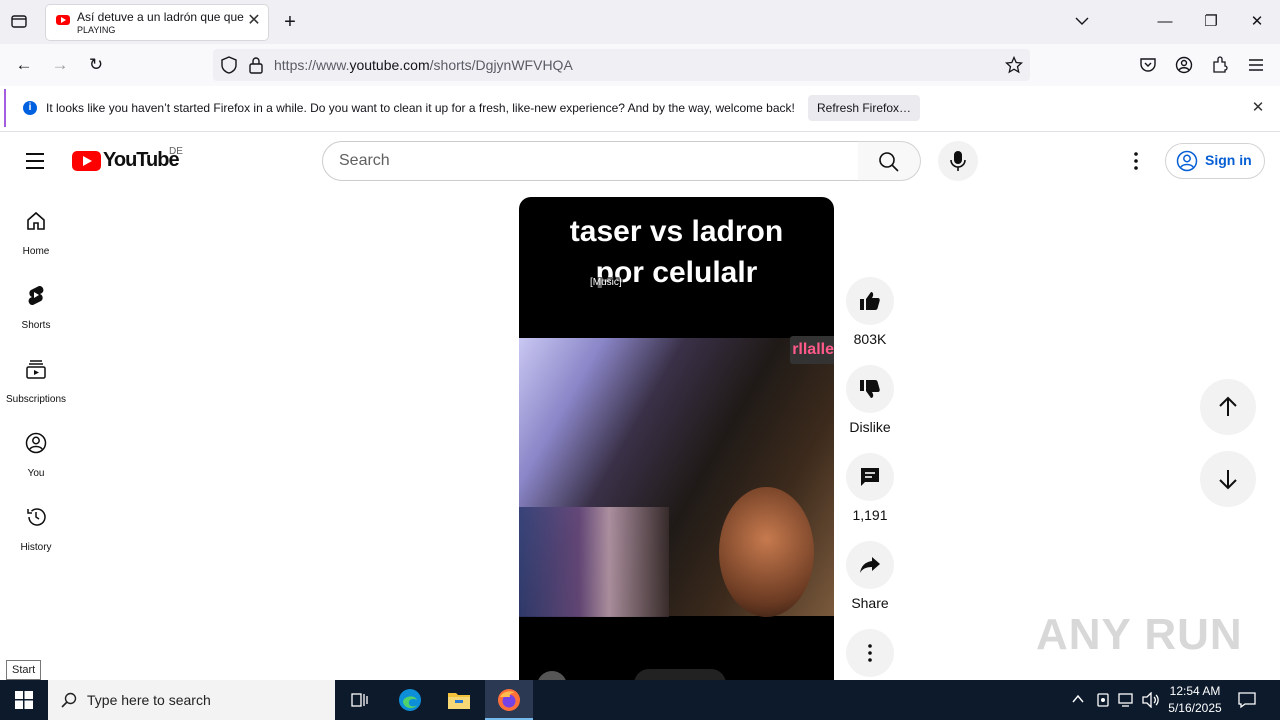 This screenshot has width=1280, height=720. I want to click on sidebar-item-subscriptions: Subscriptions, so click(36, 393).